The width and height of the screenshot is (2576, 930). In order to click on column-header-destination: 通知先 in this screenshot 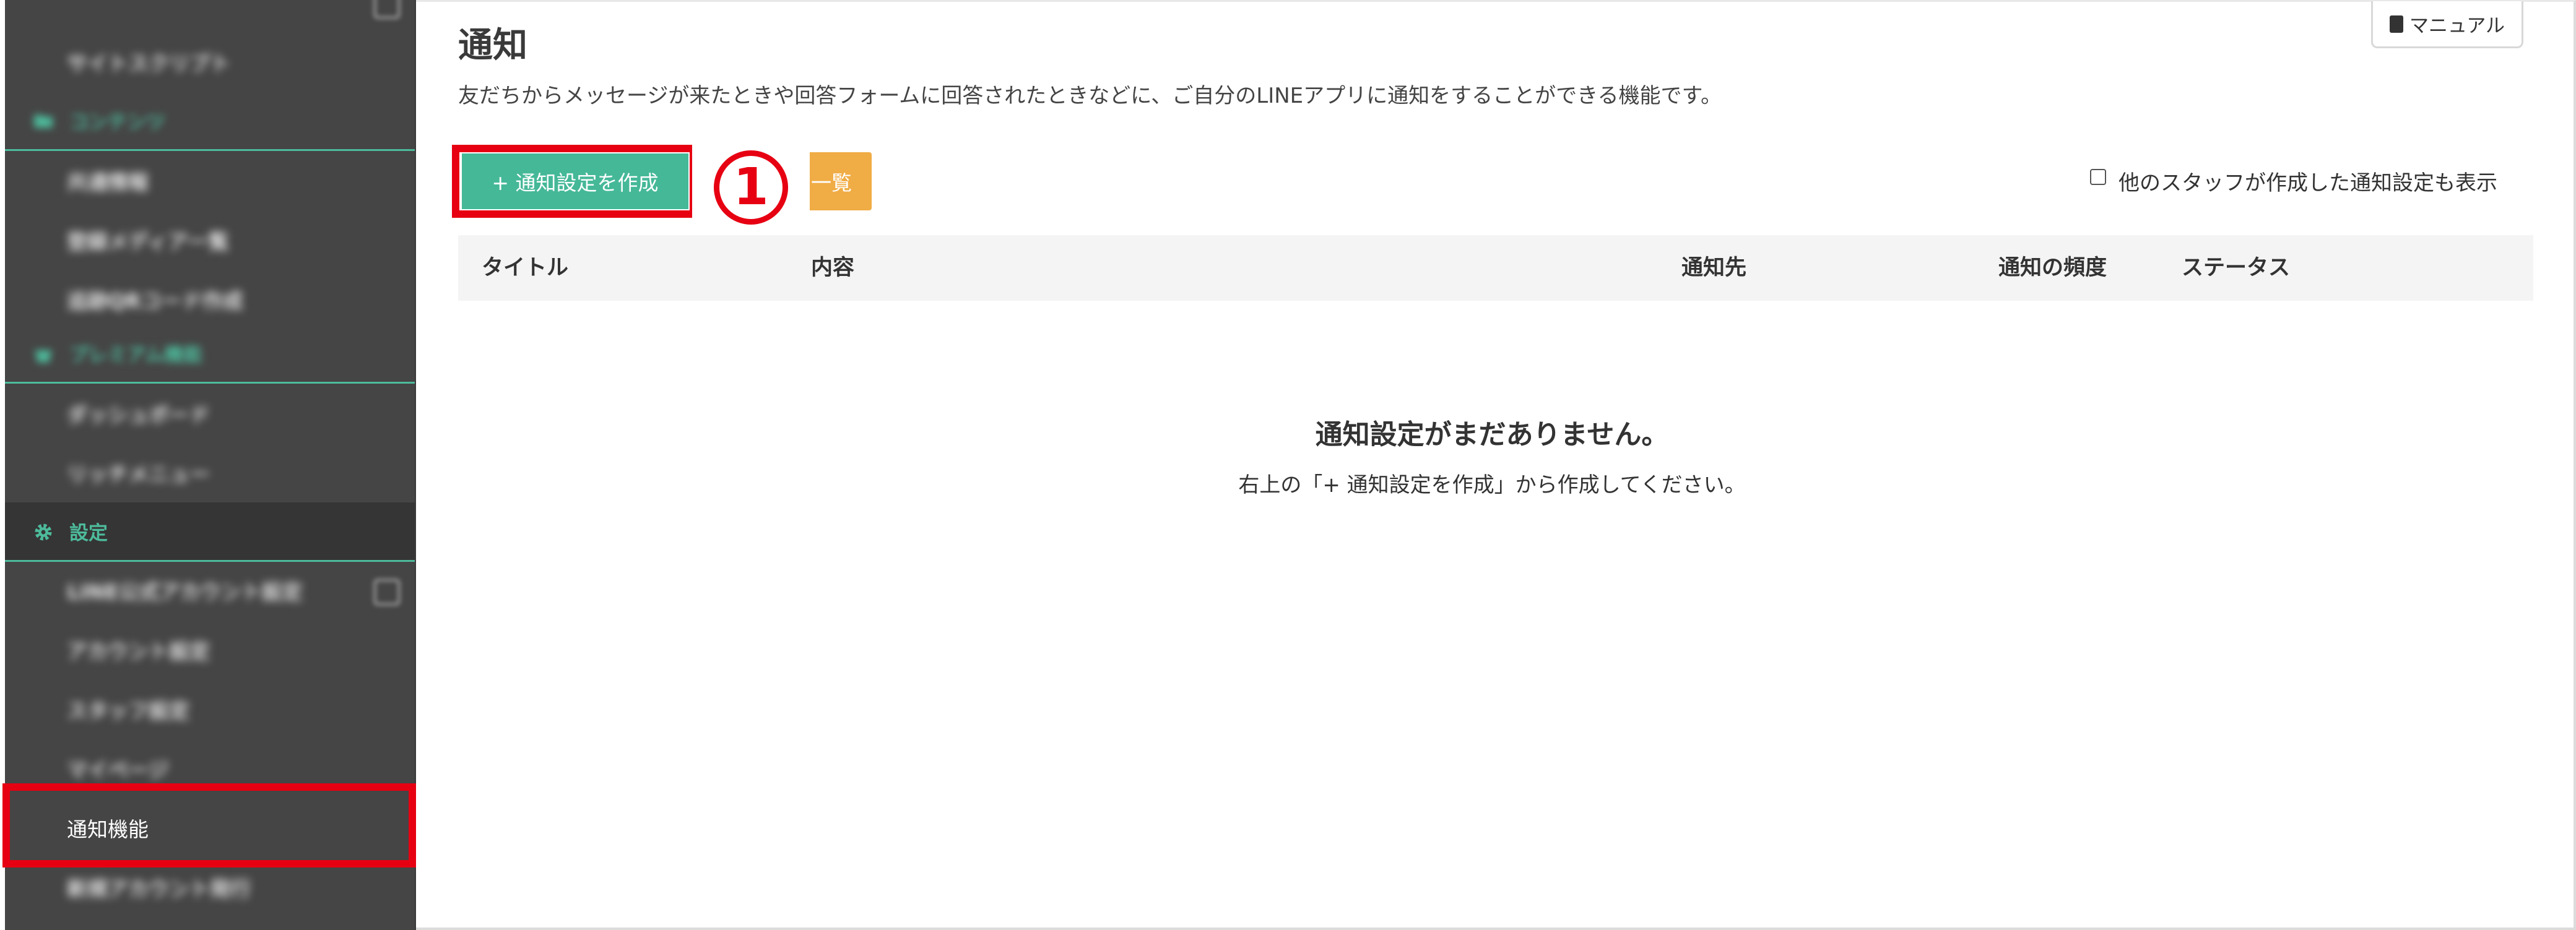, I will do `click(1714, 268)`.